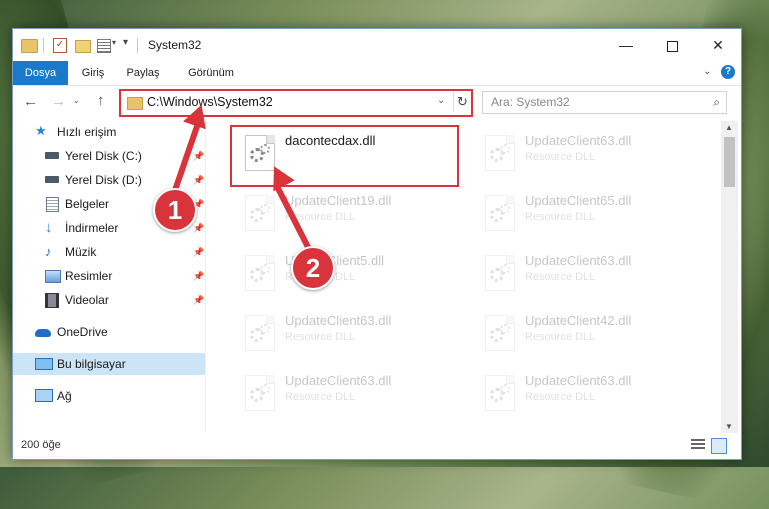  What do you see at coordinates (114, 46) in the screenshot?
I see `chevron-down-icon: ▾` at bounding box center [114, 46].